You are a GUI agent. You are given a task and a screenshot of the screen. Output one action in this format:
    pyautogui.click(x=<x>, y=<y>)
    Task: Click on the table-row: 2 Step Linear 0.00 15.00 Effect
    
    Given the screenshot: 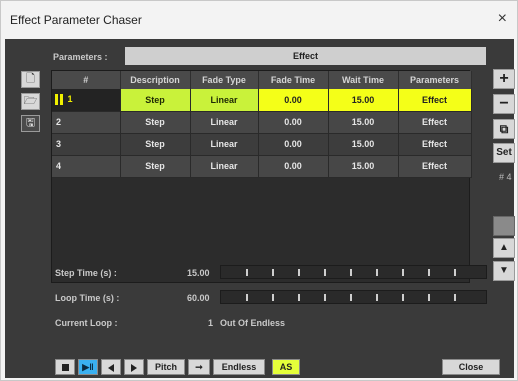 What is the action you would take?
    pyautogui.click(x=262, y=122)
    